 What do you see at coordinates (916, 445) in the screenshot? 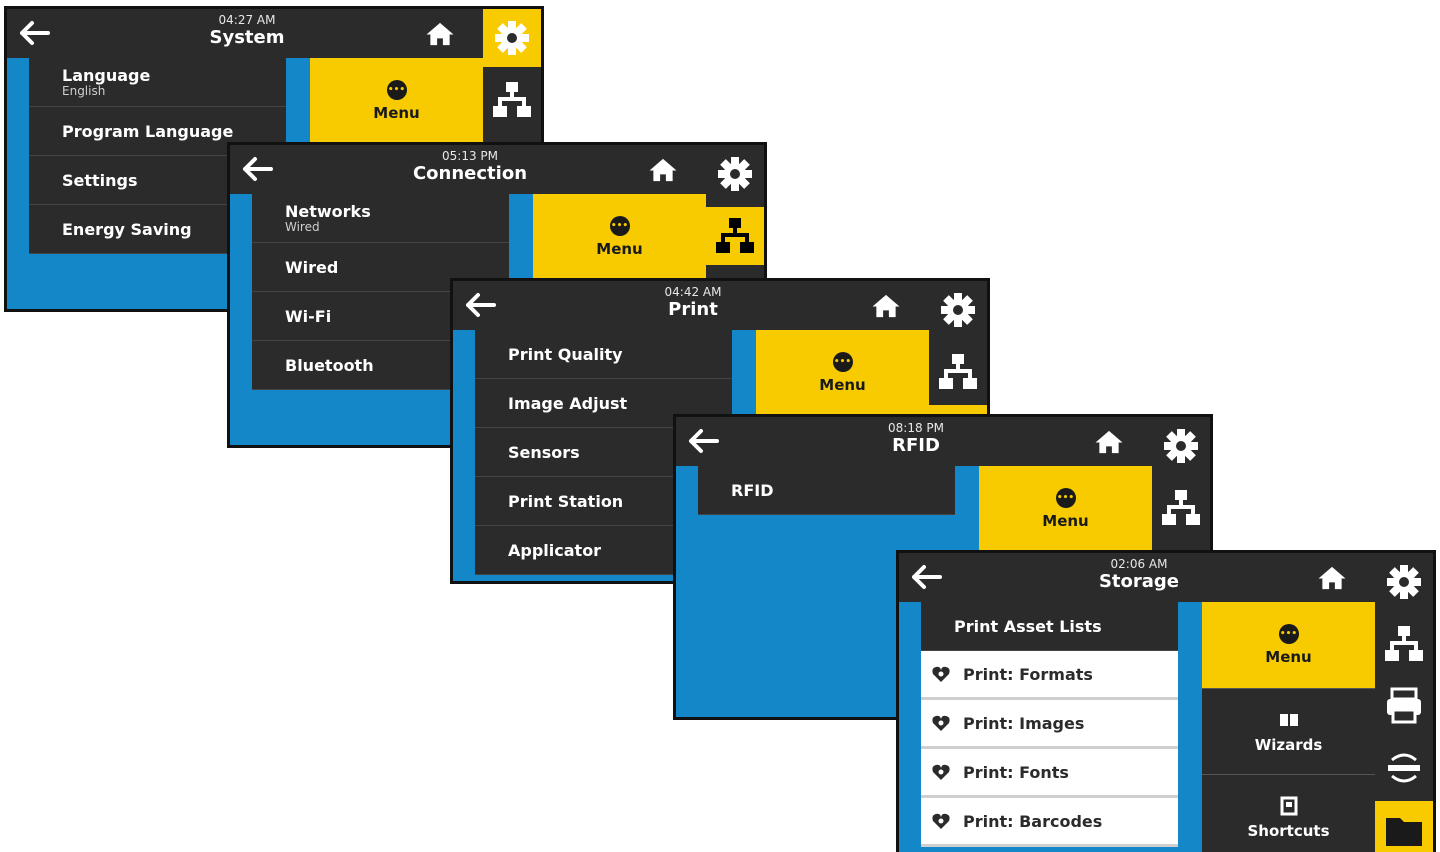
I see `page-title: RFID` at bounding box center [916, 445].